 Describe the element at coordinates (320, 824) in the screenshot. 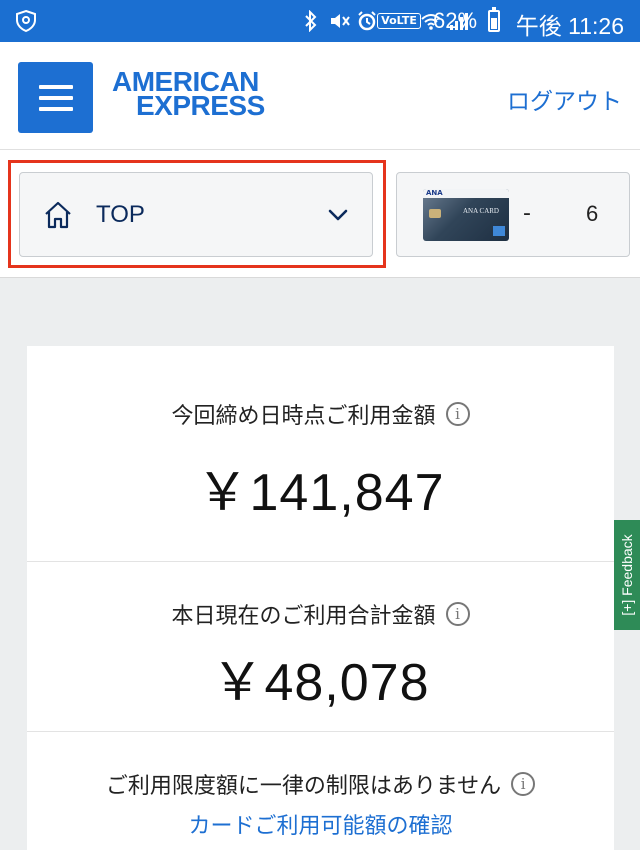

I see `available-credit-link: カードご利用可能額の確認` at that location.